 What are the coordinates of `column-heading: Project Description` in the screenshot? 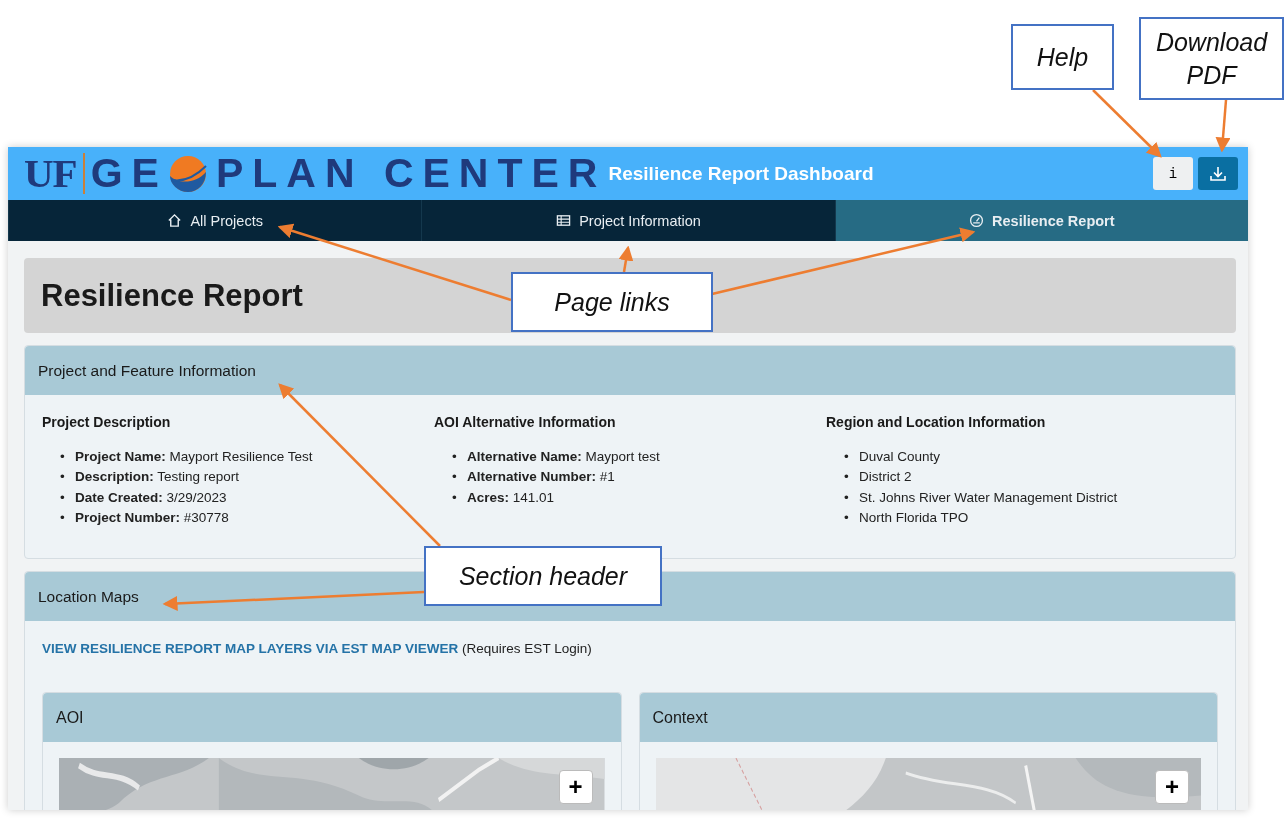 It's located at (107, 422).